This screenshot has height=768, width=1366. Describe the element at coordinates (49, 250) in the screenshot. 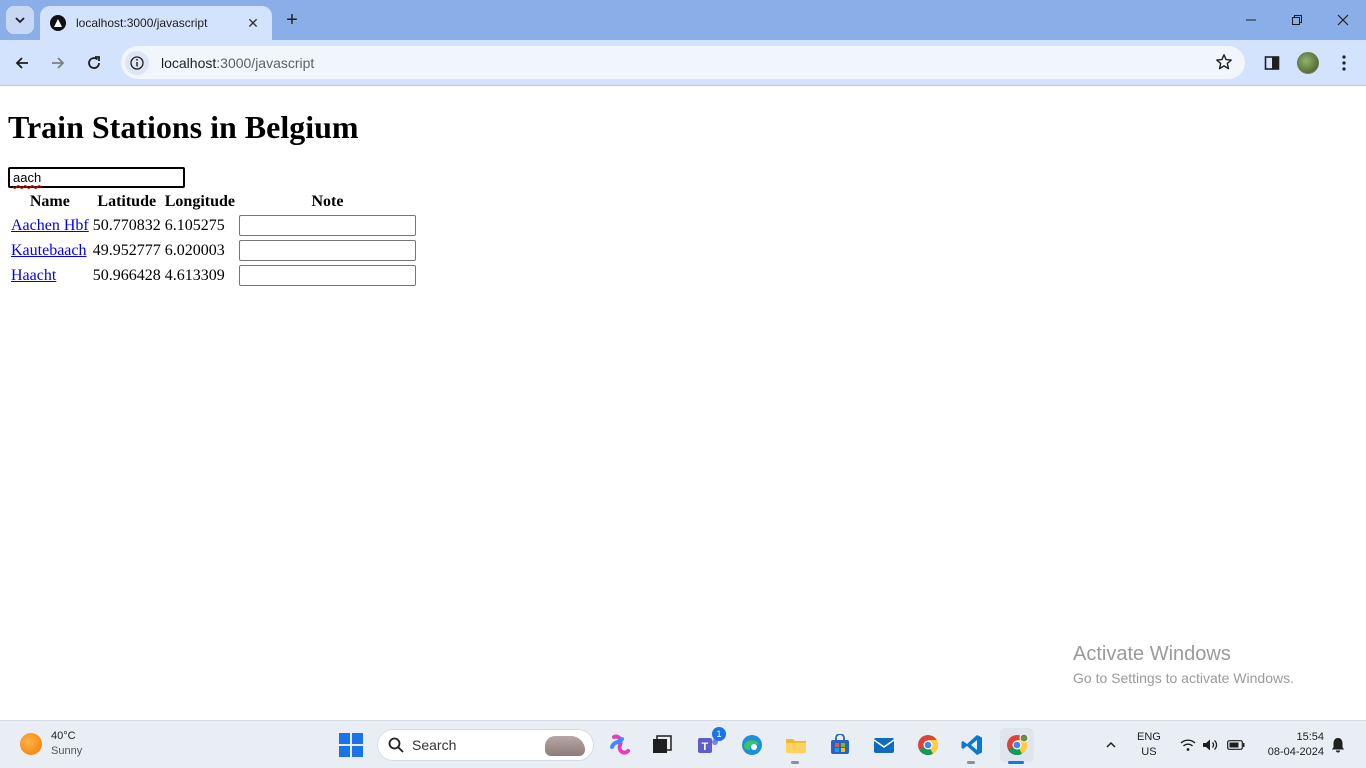

I see `station-link: Kautebaach` at that location.